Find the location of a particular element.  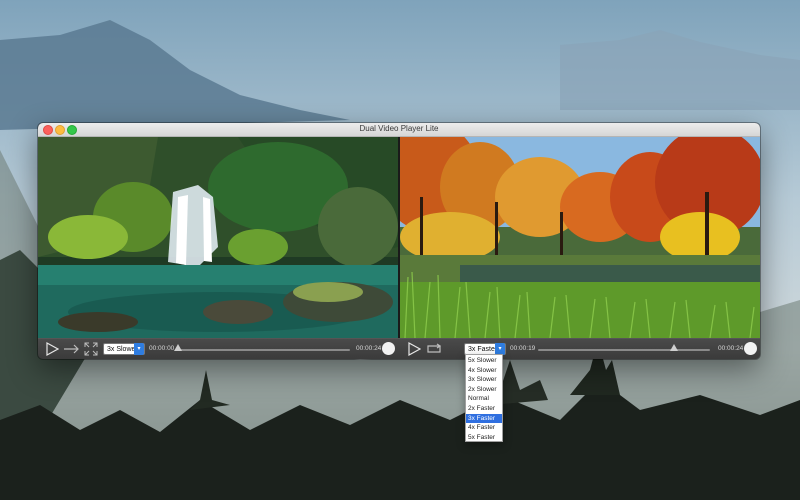

speed-option: 2x Faster is located at coordinates (484, 409).